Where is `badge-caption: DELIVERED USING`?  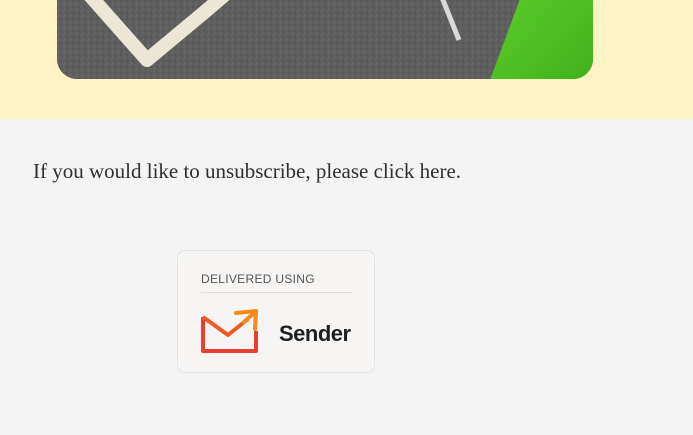
badge-caption: DELIVERED USING is located at coordinates (258, 279).